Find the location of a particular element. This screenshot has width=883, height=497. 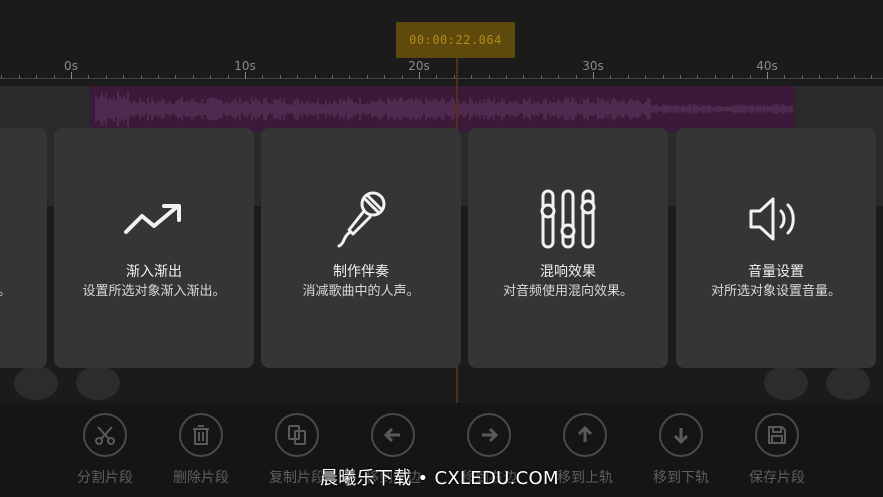

search-button is located at coordinates (786, 383).